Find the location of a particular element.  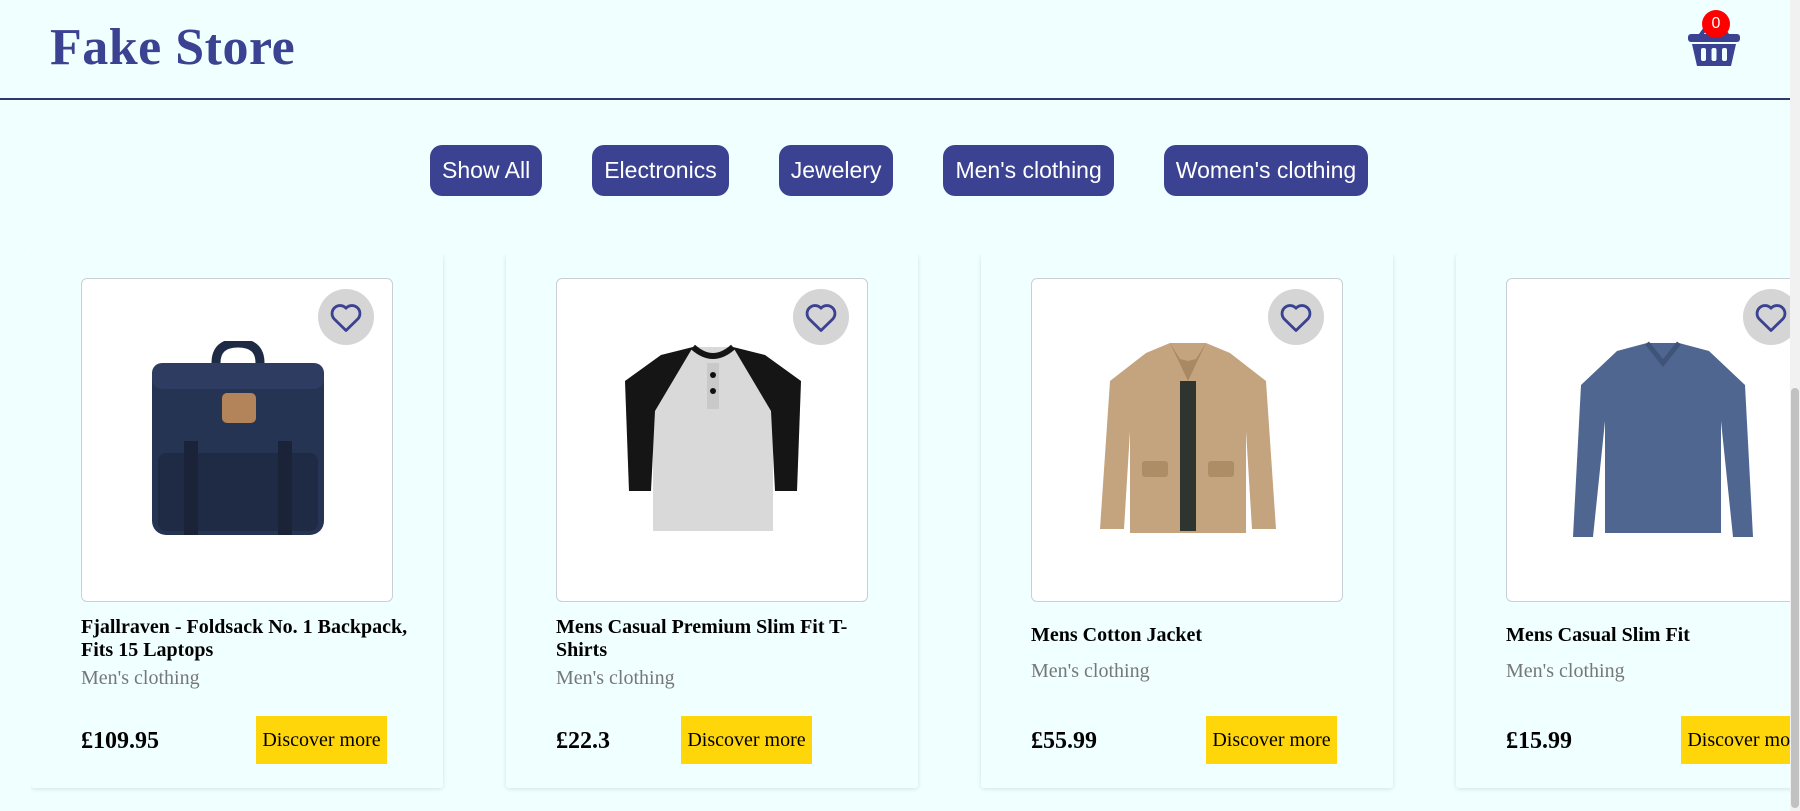

scrollbar-thumb is located at coordinates (1795, 598).